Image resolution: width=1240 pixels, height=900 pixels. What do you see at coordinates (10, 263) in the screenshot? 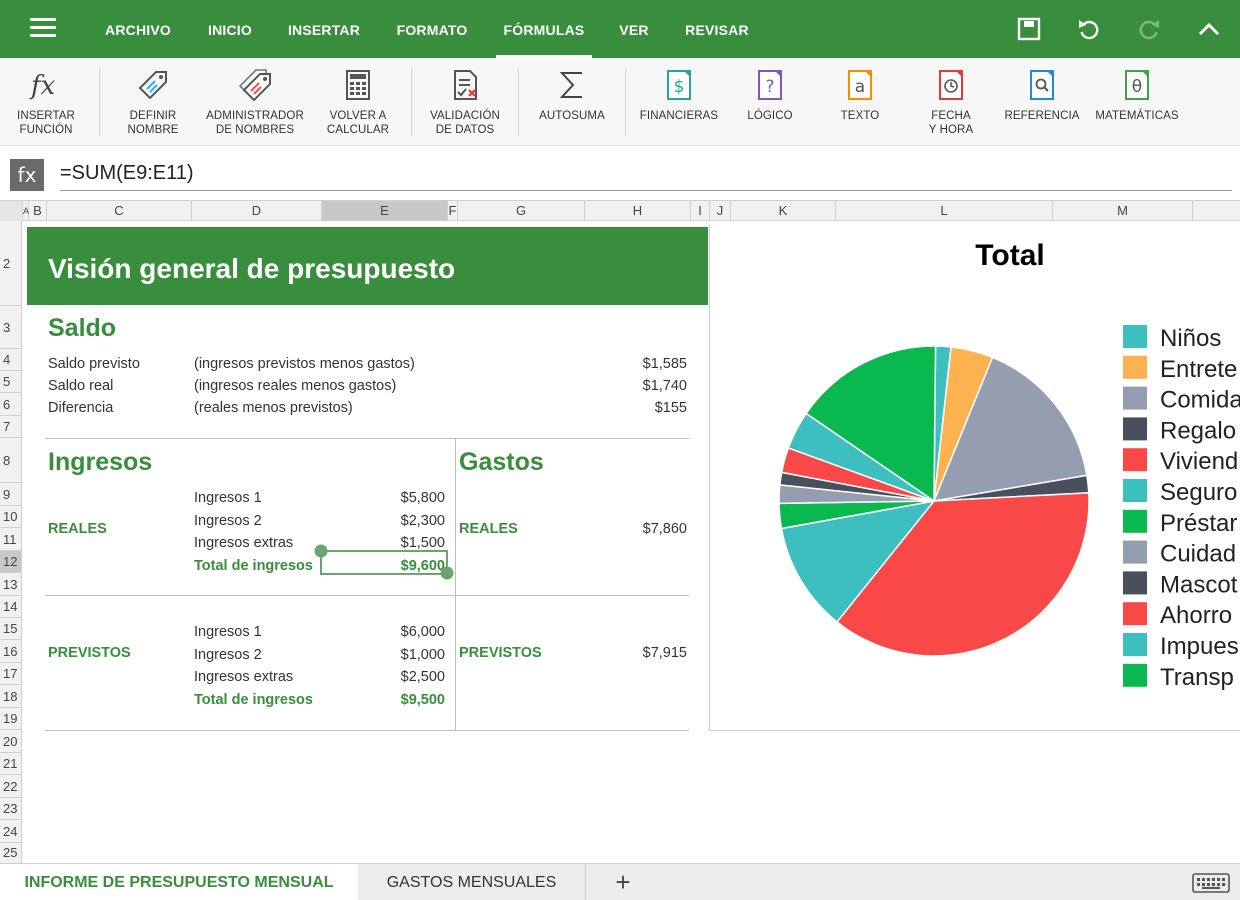
I see `row-header: 2` at bounding box center [10, 263].